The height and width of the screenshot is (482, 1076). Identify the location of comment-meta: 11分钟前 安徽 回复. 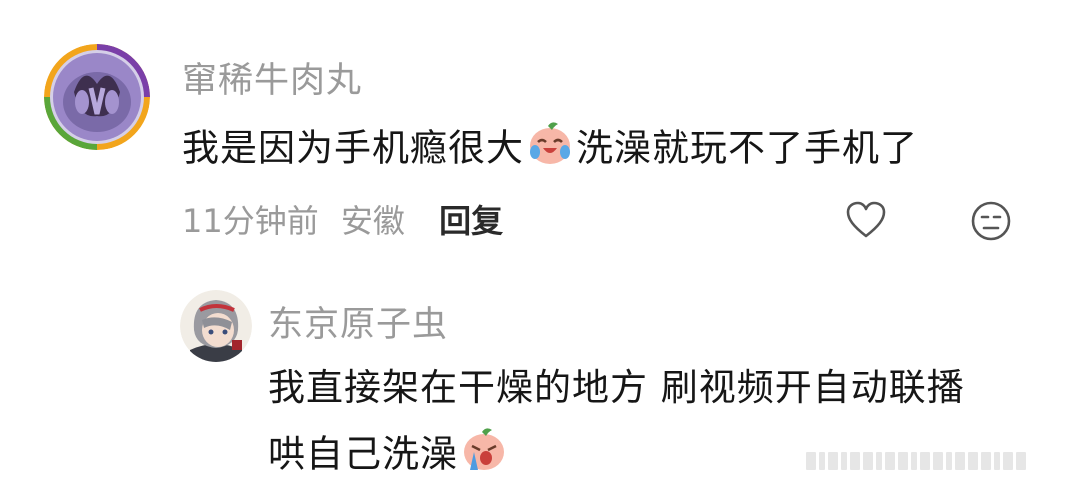
(342, 221).